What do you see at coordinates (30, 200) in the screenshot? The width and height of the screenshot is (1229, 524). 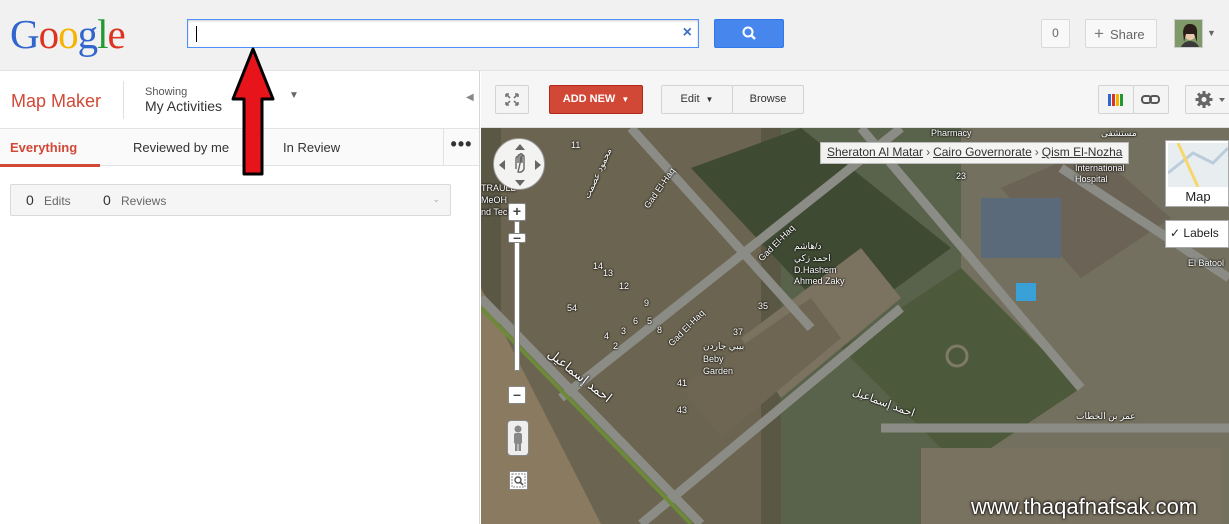 I see `edits-count: 0` at bounding box center [30, 200].